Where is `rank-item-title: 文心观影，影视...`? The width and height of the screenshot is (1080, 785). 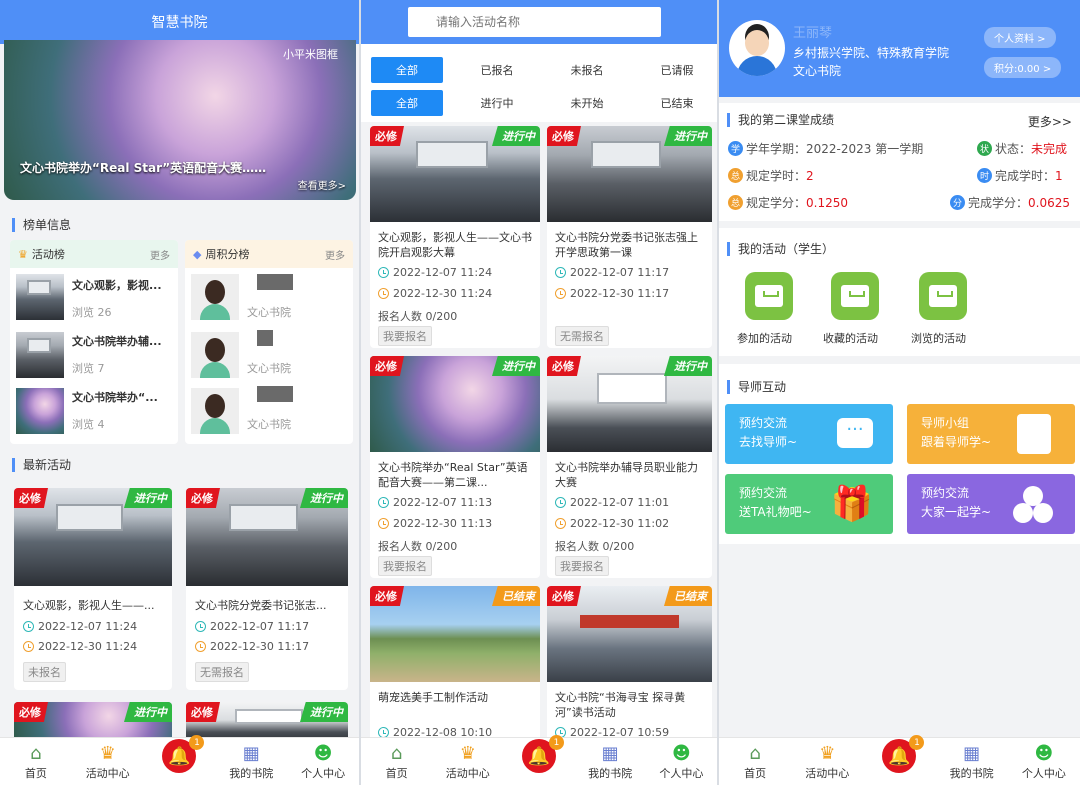
rank-item-title: 文心观影，影视... is located at coordinates (117, 285).